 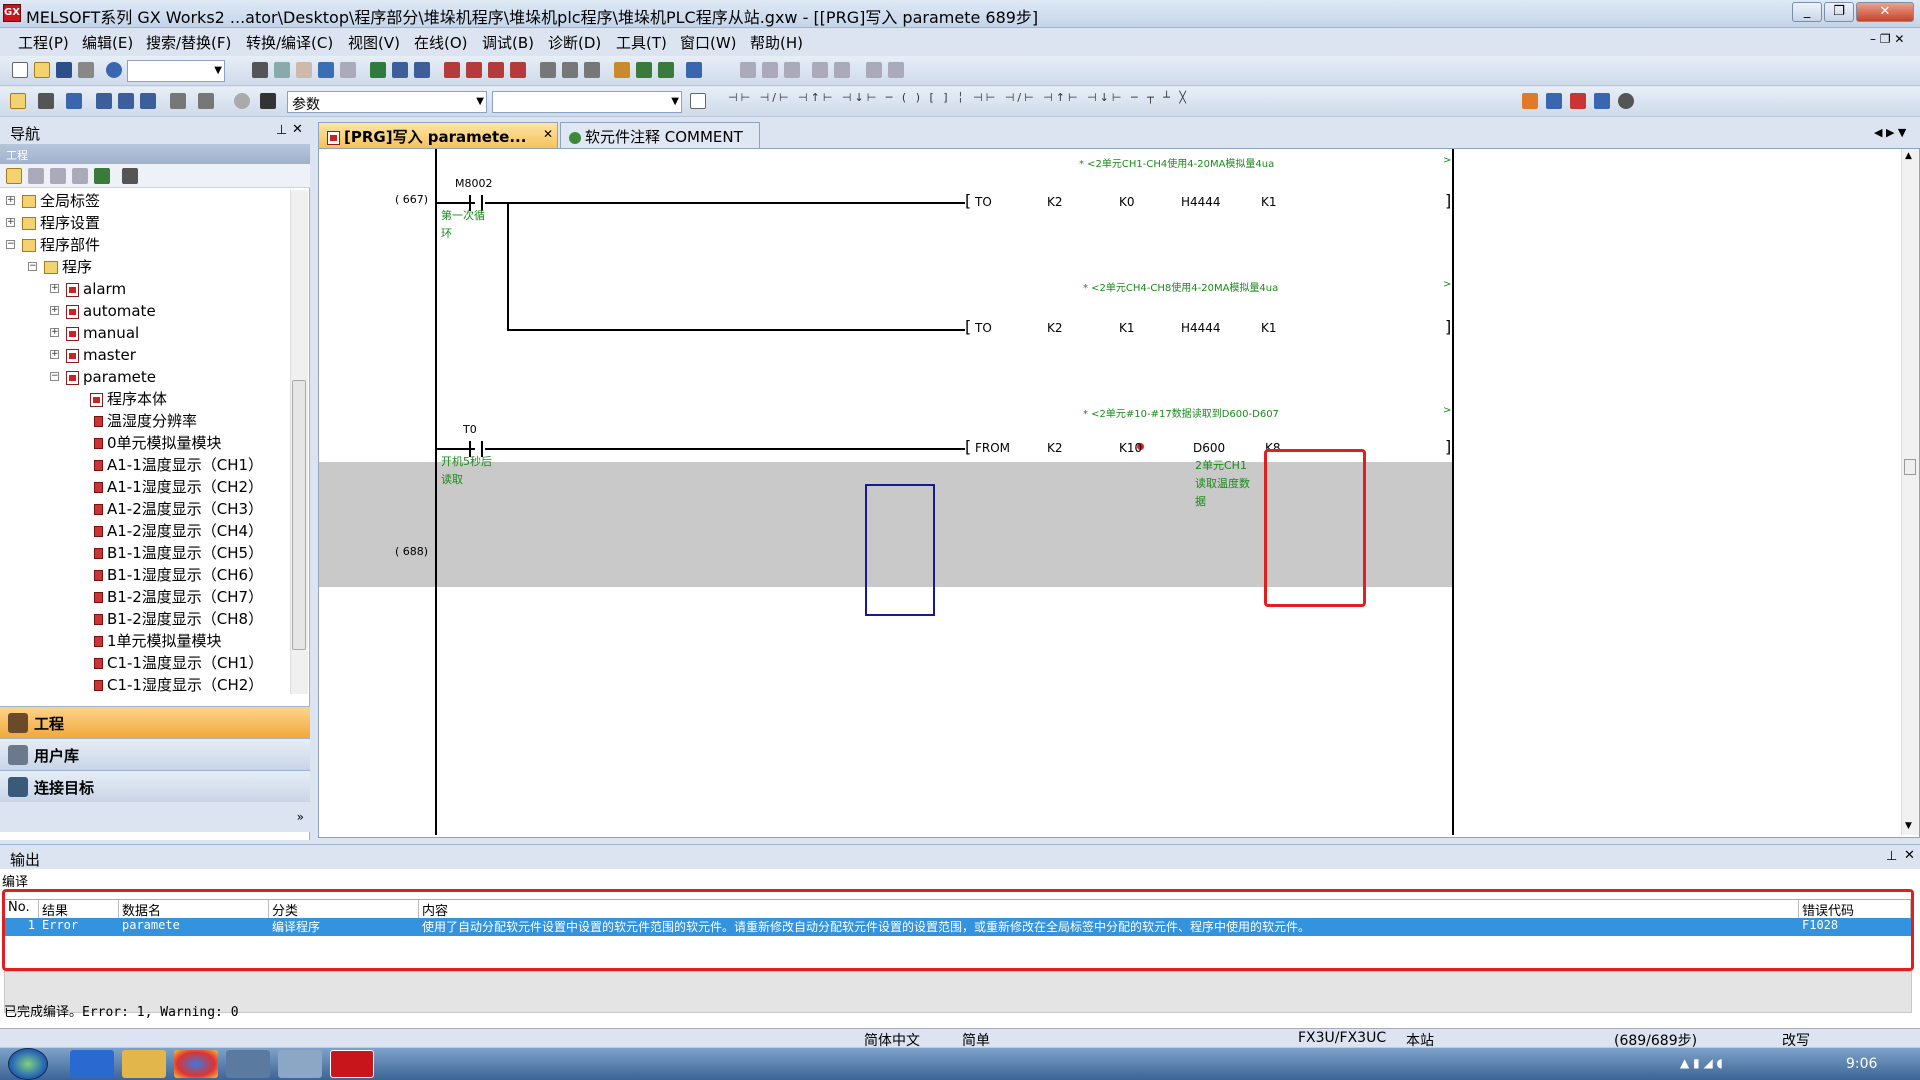 What do you see at coordinates (46, 101) in the screenshot?
I see `list-icon` at bounding box center [46, 101].